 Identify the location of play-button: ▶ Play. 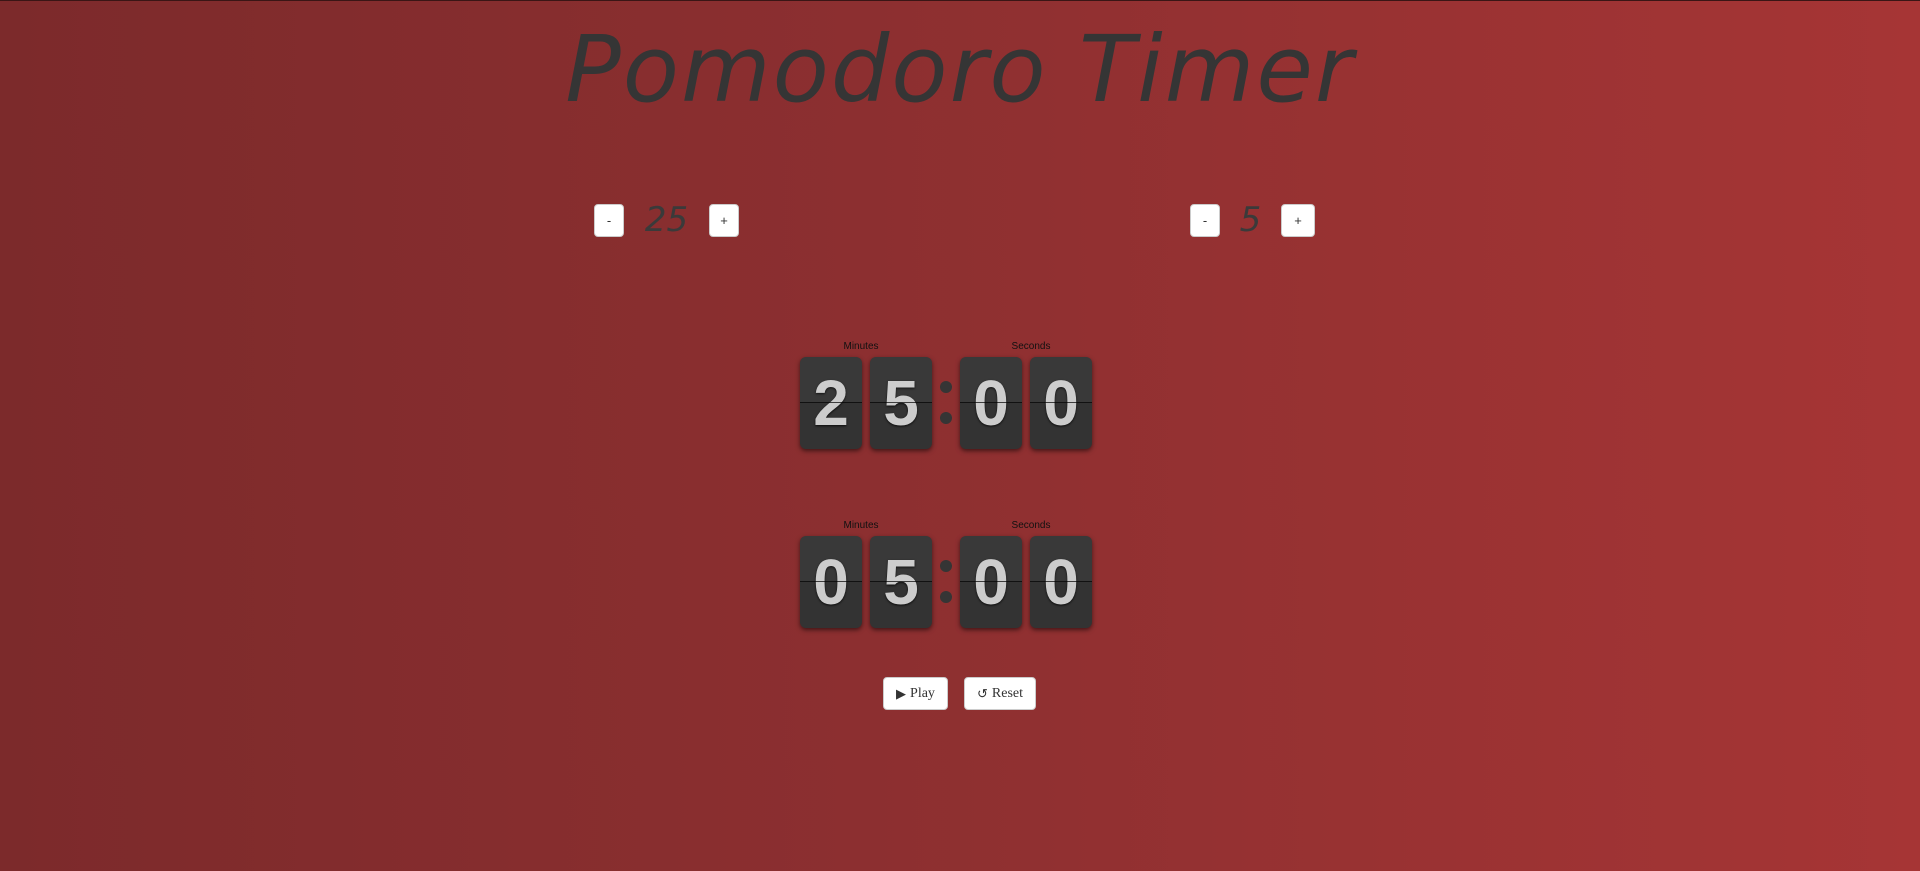
(915, 693).